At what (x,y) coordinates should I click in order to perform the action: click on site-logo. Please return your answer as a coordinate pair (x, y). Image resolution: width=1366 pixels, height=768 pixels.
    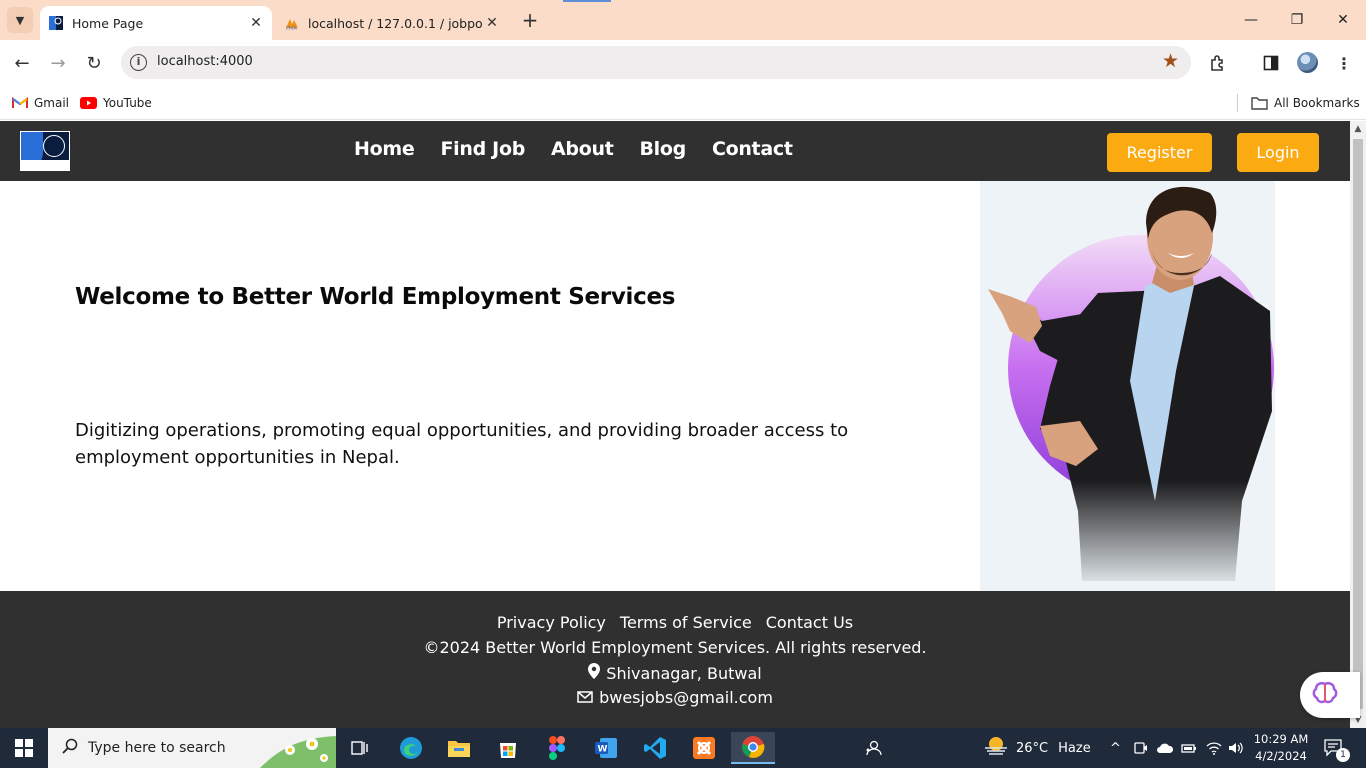
    Looking at the image, I should click on (45, 151).